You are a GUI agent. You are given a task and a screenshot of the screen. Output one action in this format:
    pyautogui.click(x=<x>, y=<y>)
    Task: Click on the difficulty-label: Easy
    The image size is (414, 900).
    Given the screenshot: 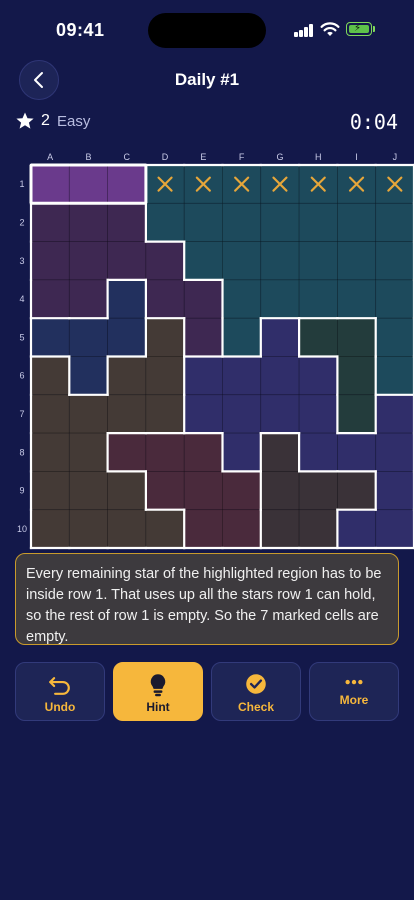 What is the action you would take?
    pyautogui.click(x=74, y=121)
    